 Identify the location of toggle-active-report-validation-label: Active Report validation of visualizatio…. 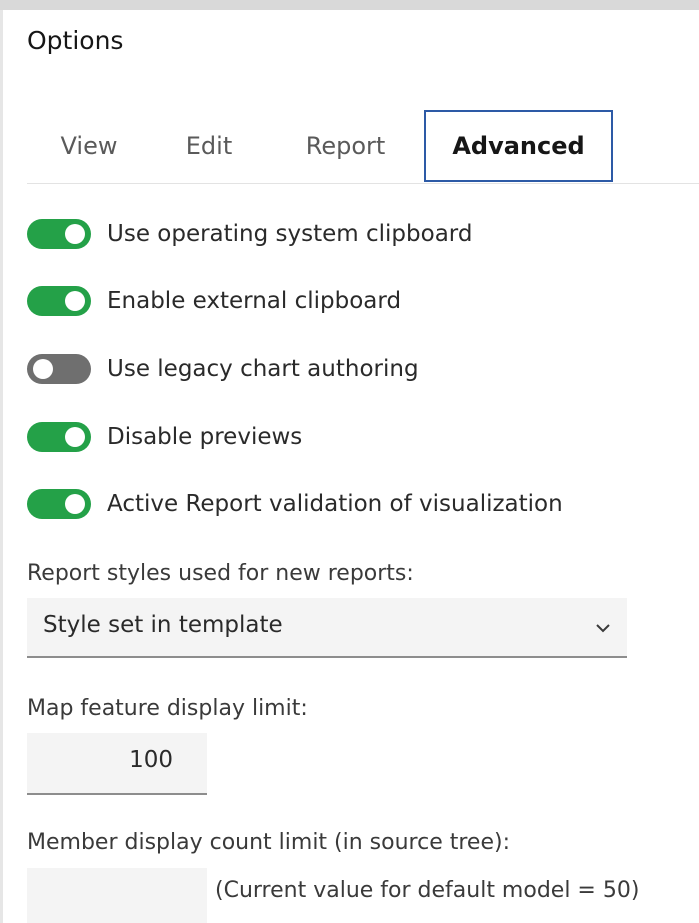
(335, 504).